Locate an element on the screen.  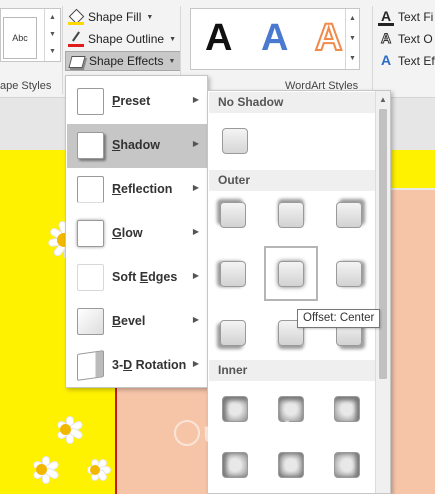
menu-item-glow: Glow ▶ is located at coordinates (137, 234).